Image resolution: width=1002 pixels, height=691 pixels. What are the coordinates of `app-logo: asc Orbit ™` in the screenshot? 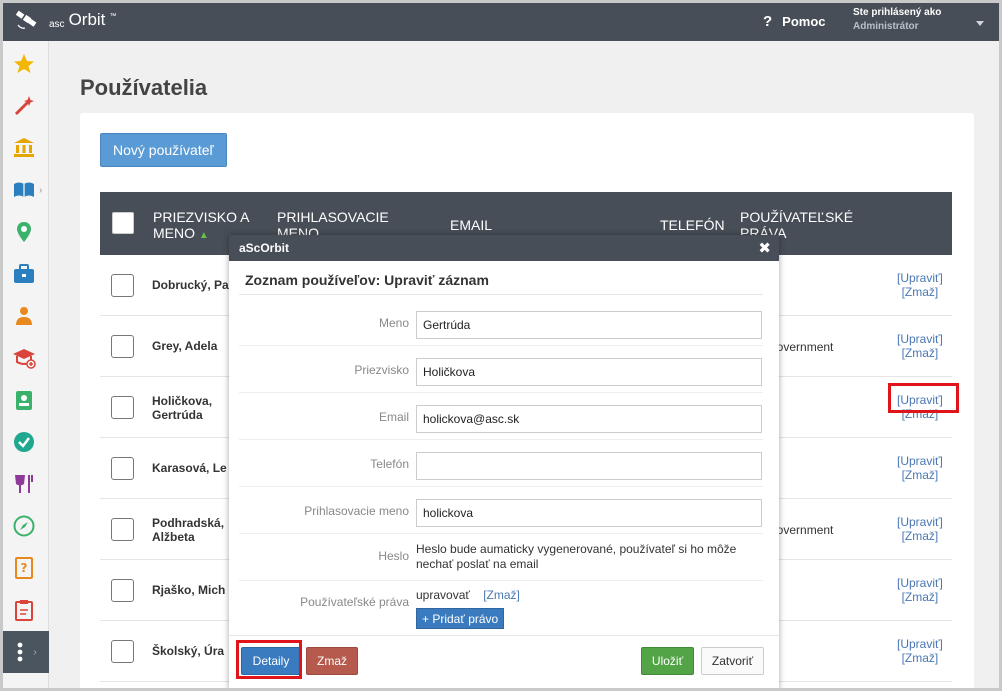 It's located at (65, 20).